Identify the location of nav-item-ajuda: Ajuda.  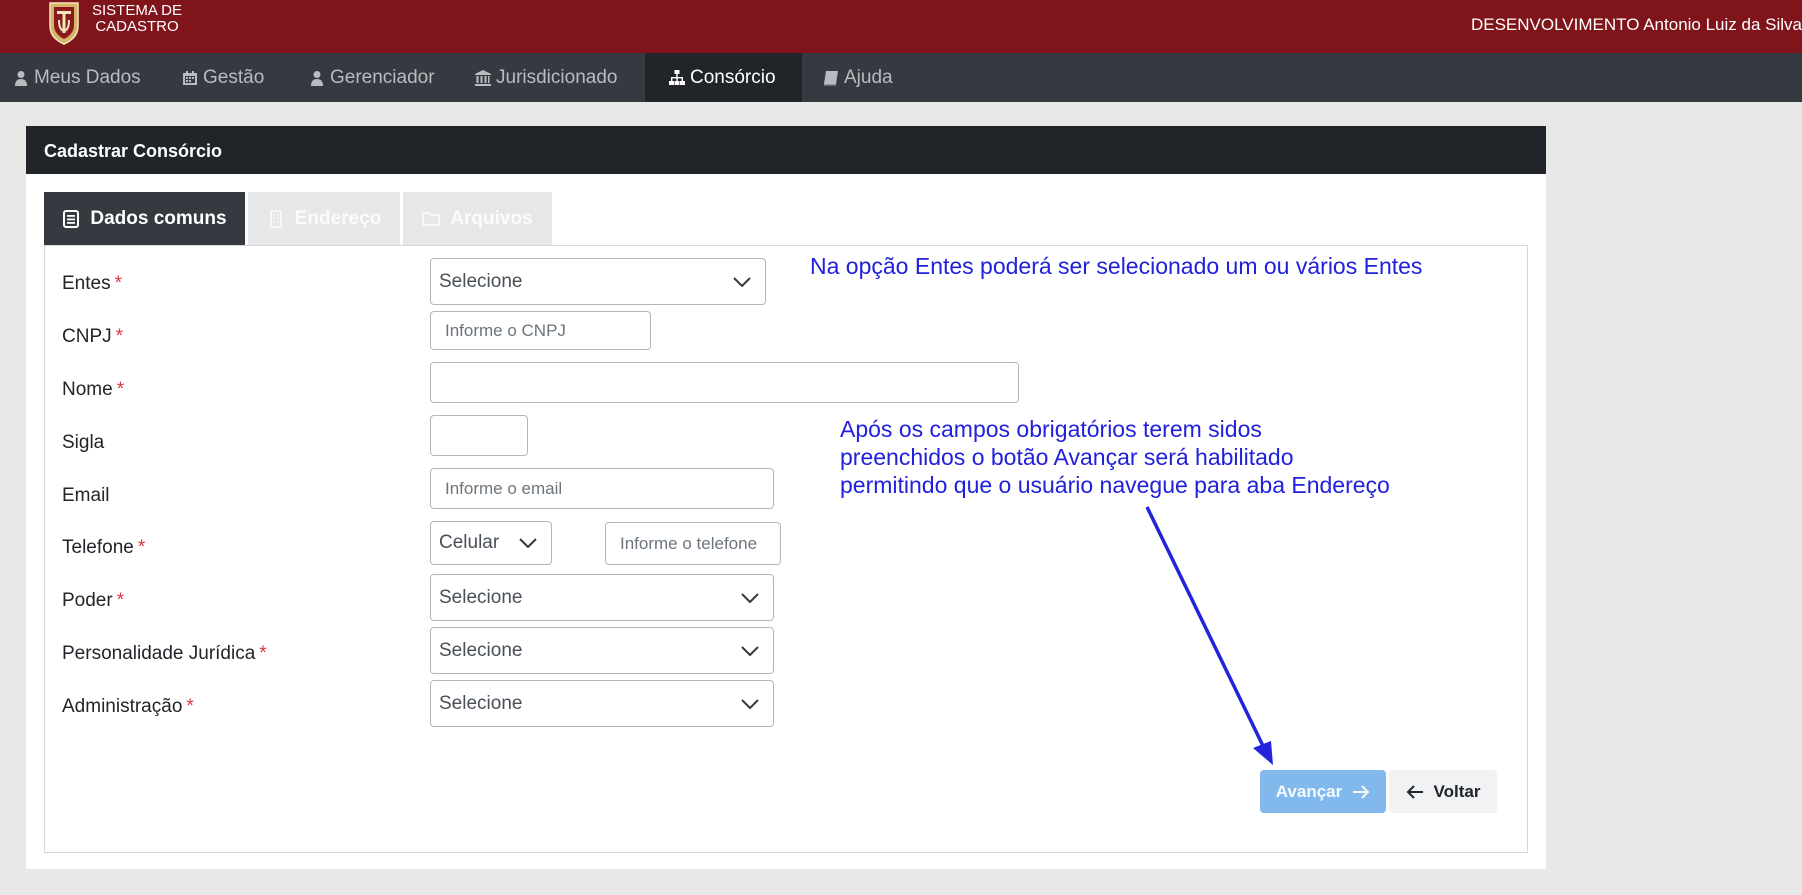
(858, 77).